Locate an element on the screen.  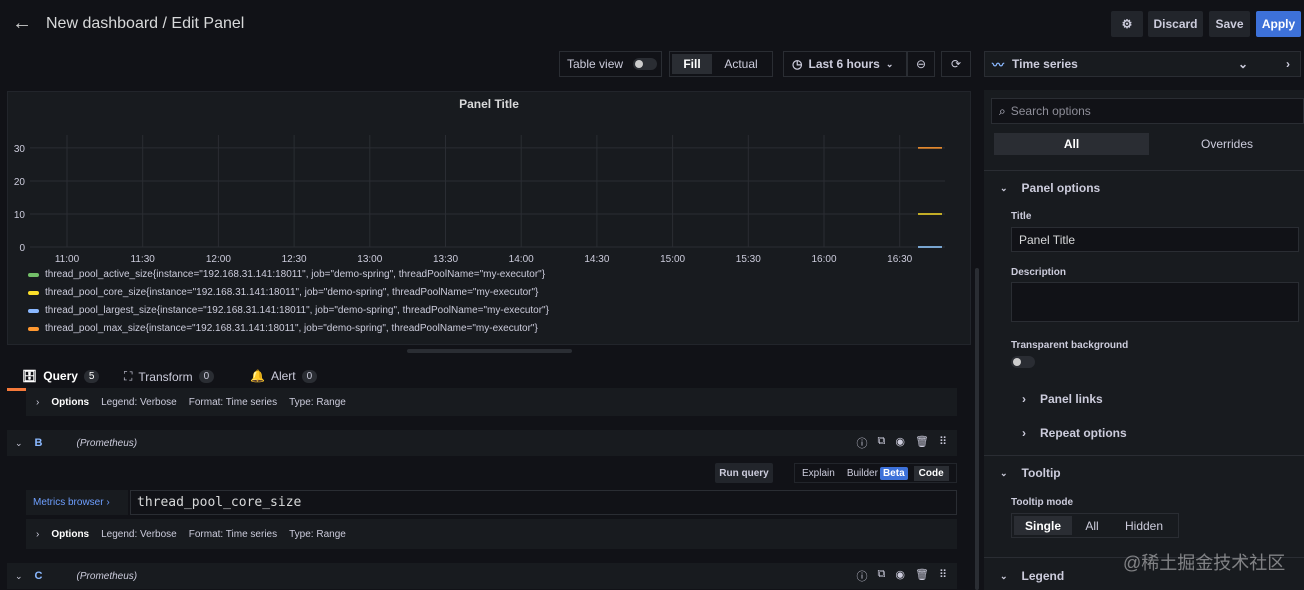
y-tick-label: 10 is located at coordinates (20, 215).